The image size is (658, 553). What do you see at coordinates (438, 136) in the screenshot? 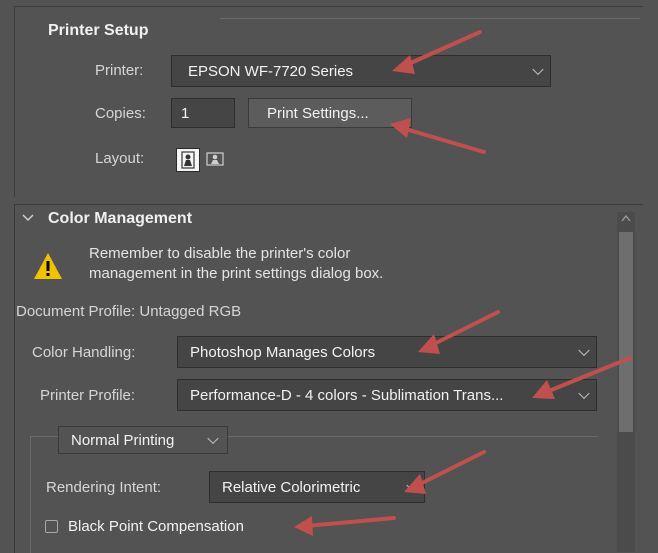
I see `arrow-print-settings` at bounding box center [438, 136].